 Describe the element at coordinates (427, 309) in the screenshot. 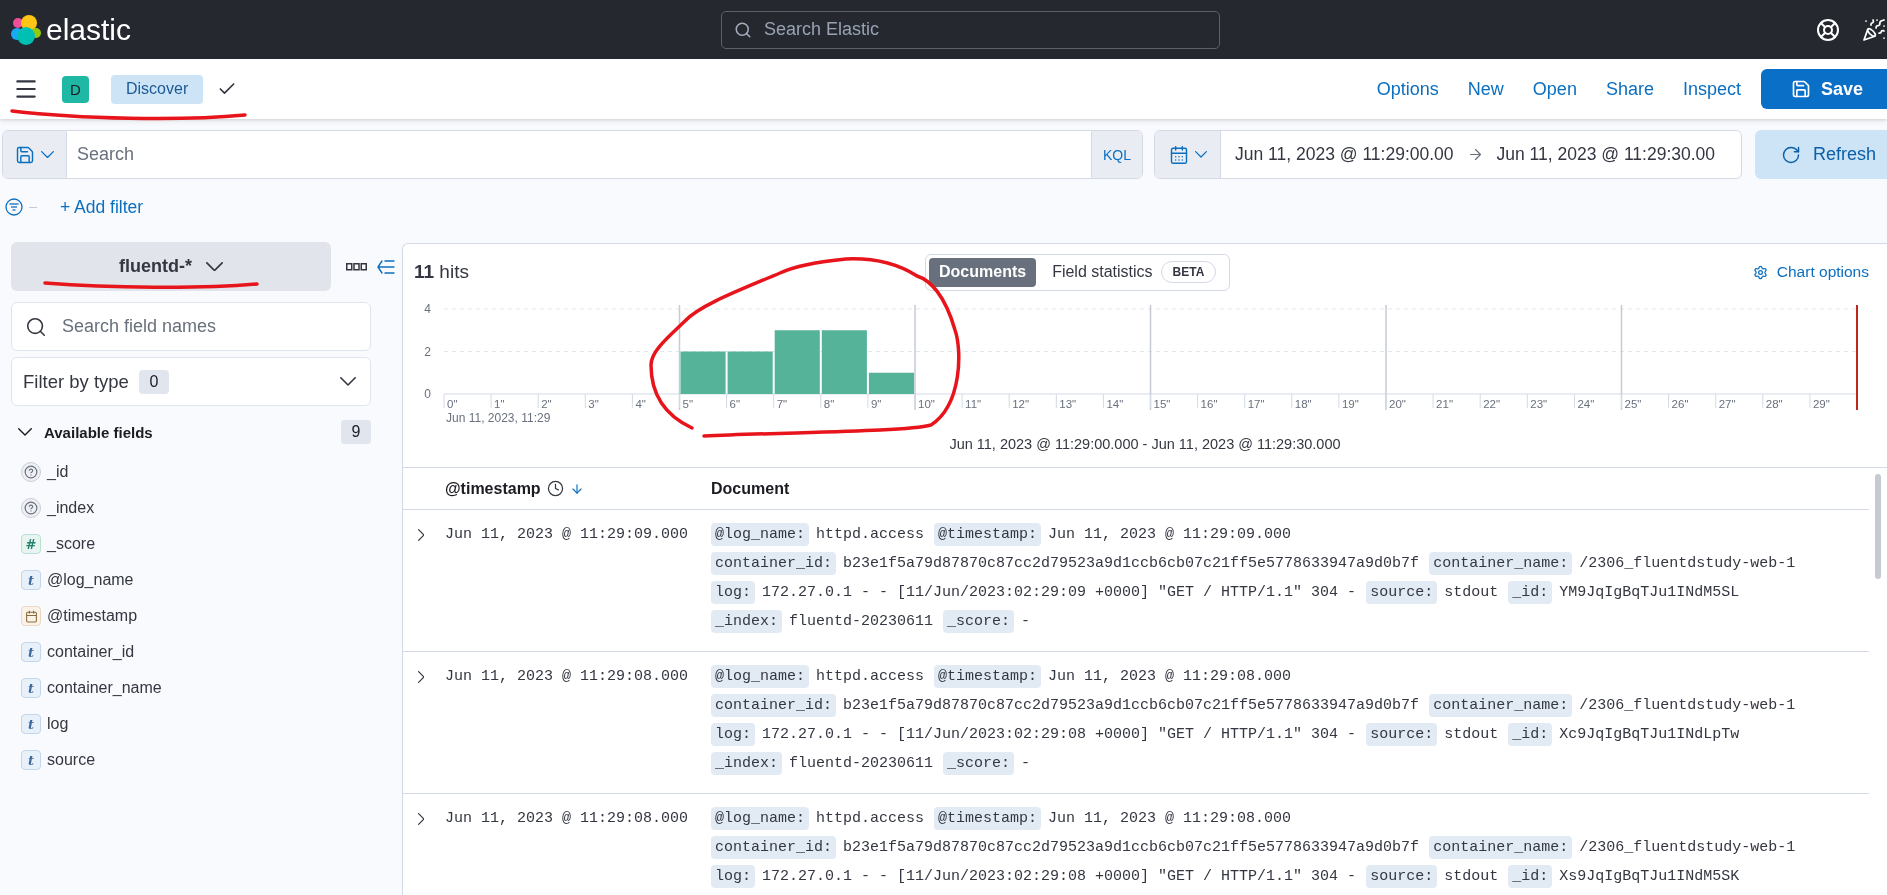

I see `y-tick-label: 4` at that location.